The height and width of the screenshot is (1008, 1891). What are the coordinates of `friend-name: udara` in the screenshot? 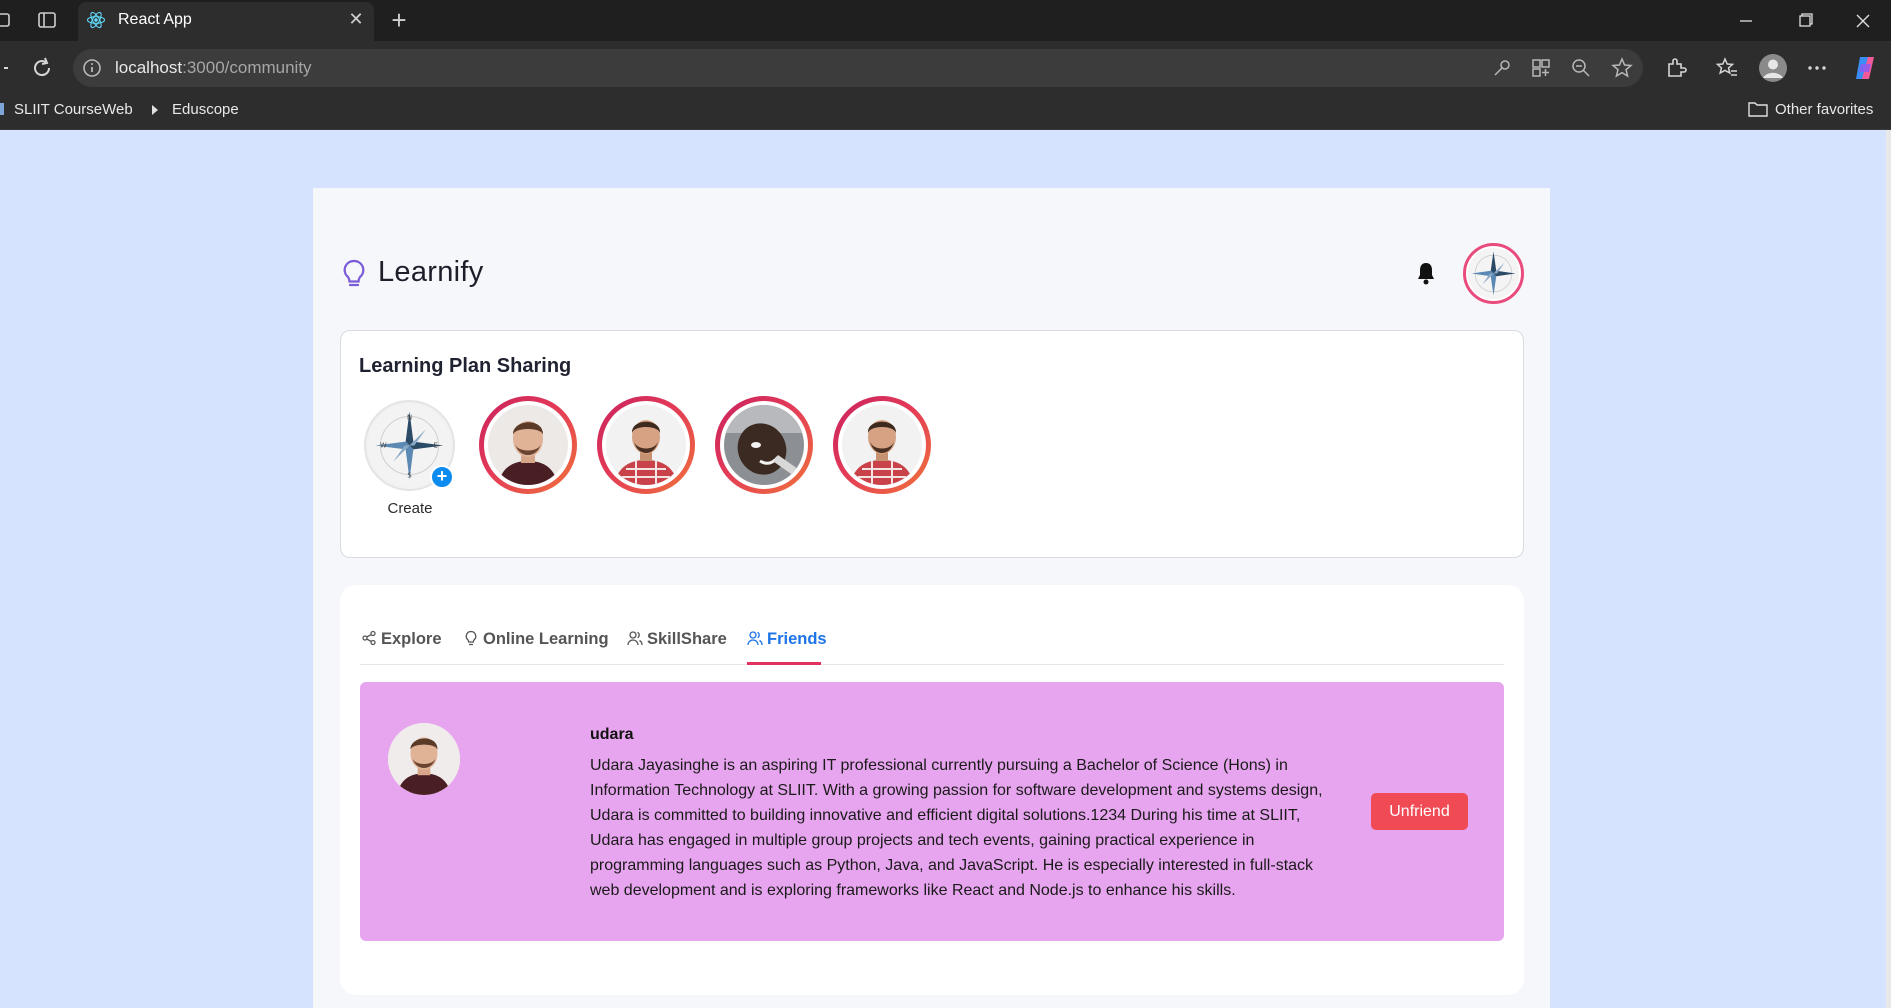 It's located at (612, 735).